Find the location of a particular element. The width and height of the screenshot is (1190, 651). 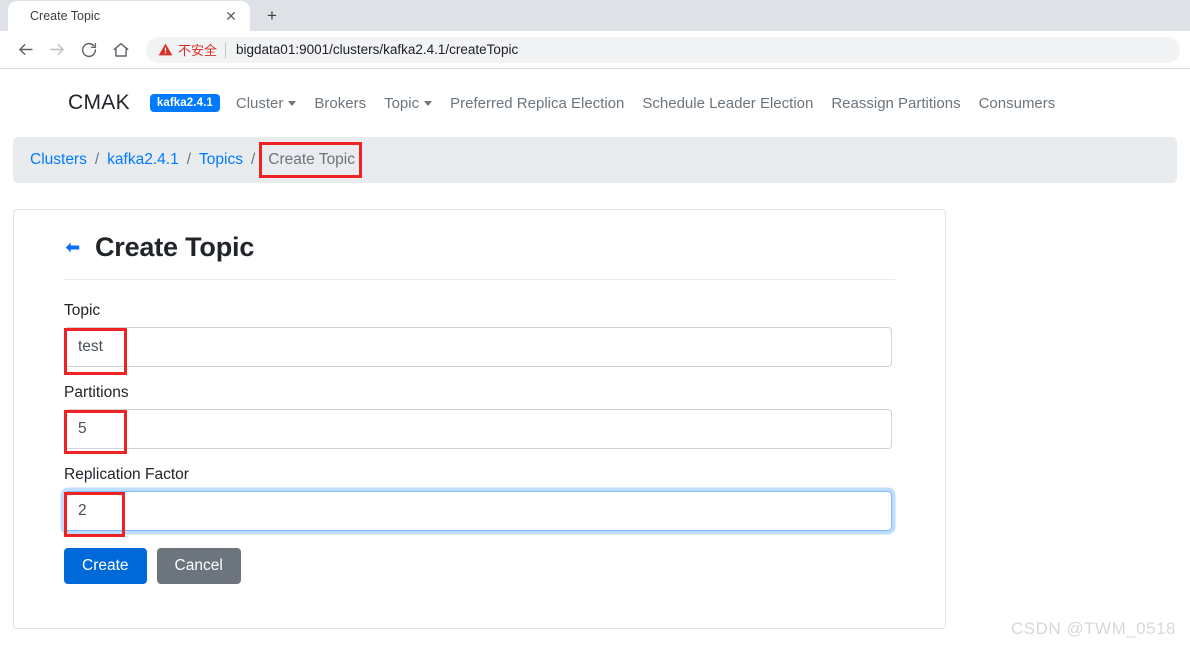

breadcrumb-item-clusters: Clusters is located at coordinates (58, 160).